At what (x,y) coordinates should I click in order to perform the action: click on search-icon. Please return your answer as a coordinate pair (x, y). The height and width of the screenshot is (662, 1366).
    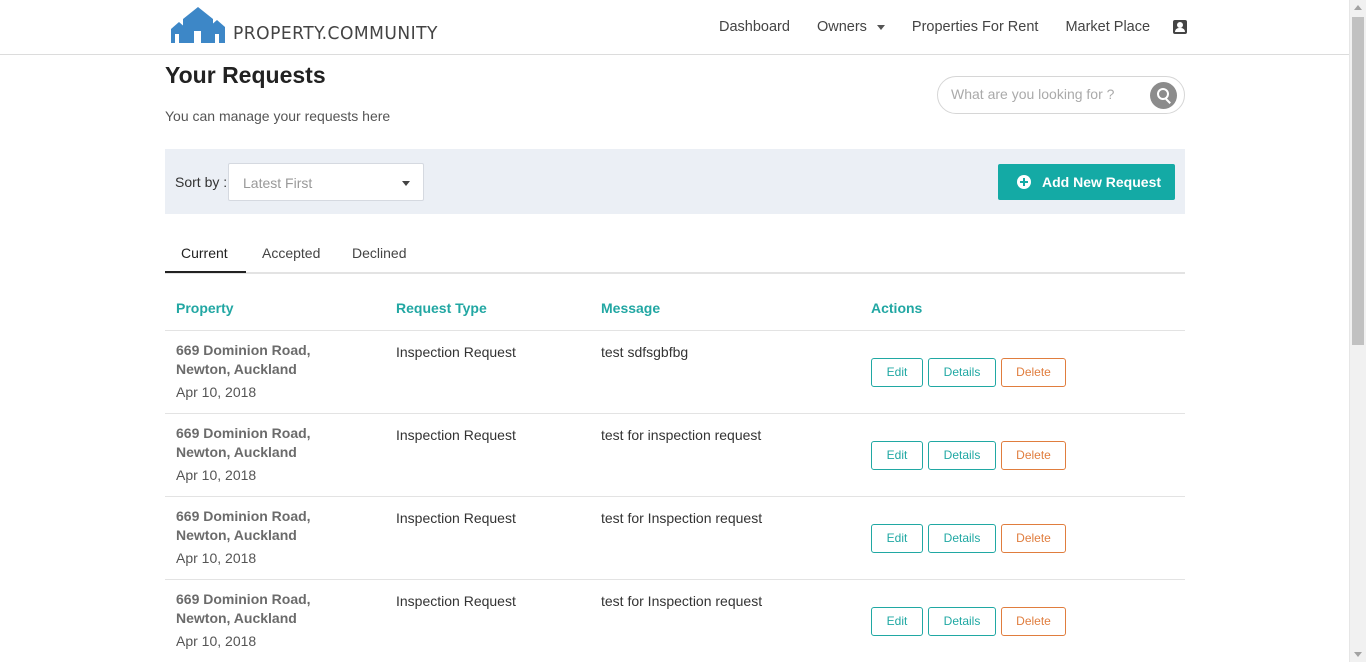
    Looking at the image, I should click on (1163, 95).